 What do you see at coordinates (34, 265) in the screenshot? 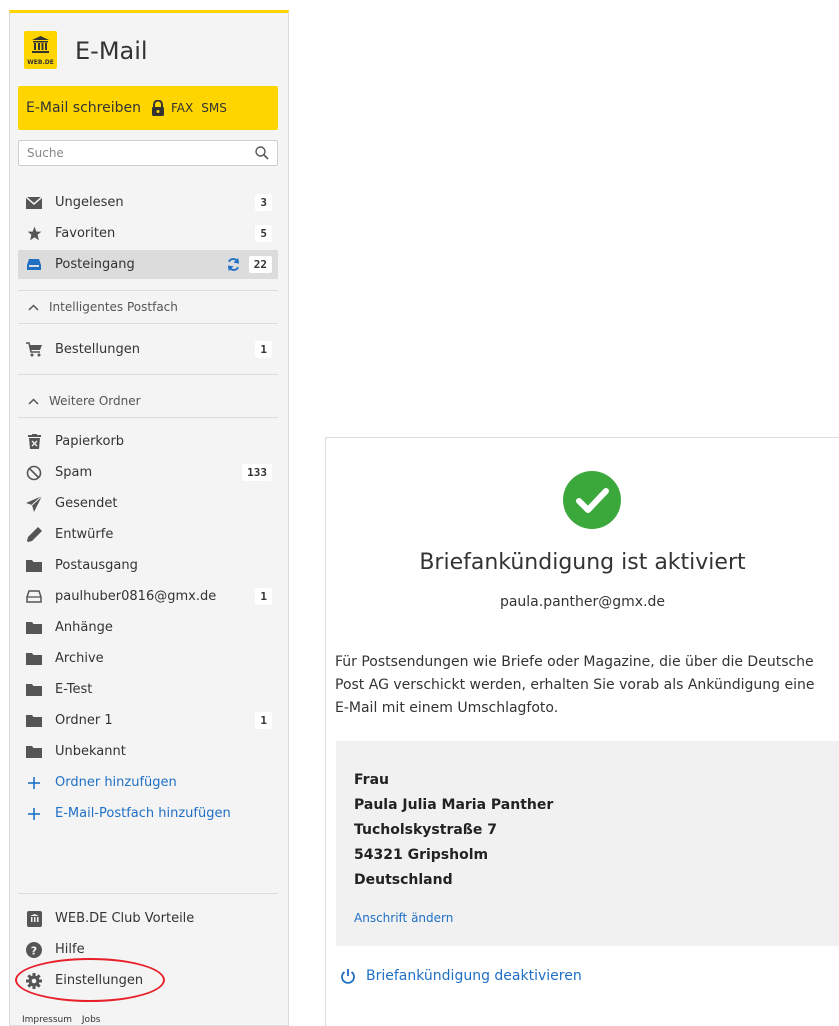
I see `inbox-icon` at bounding box center [34, 265].